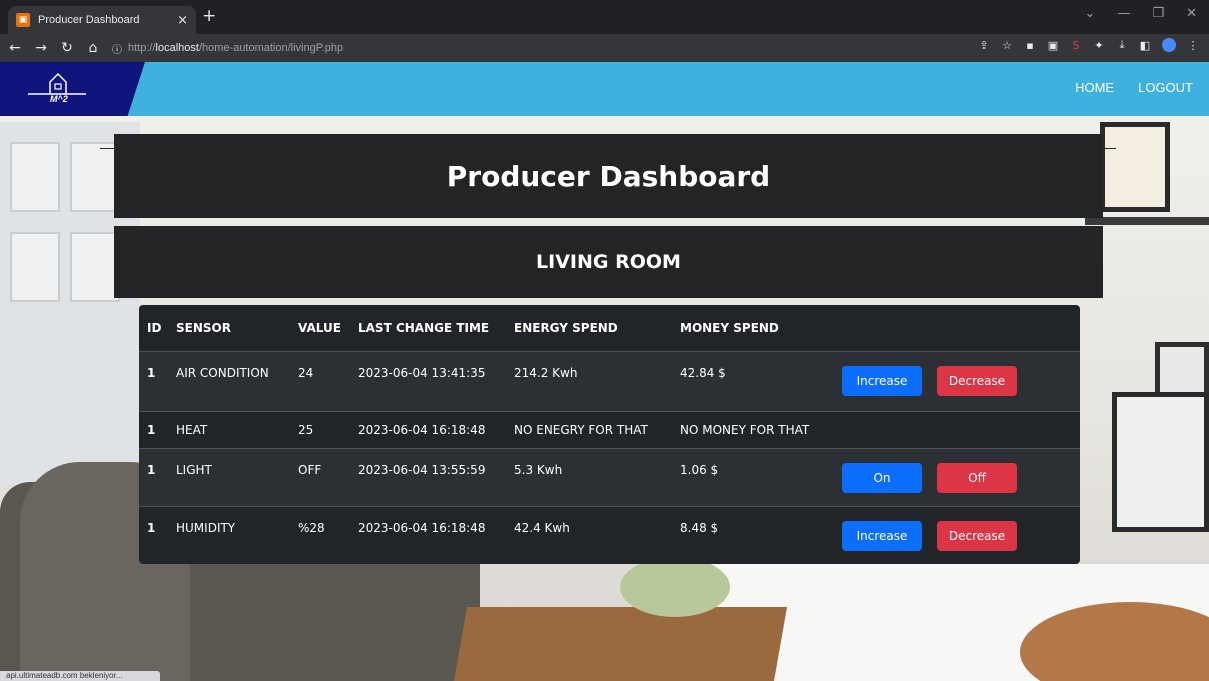  What do you see at coordinates (23, 20) in the screenshot?
I see `xampp-favicon-icon: ▣` at bounding box center [23, 20].